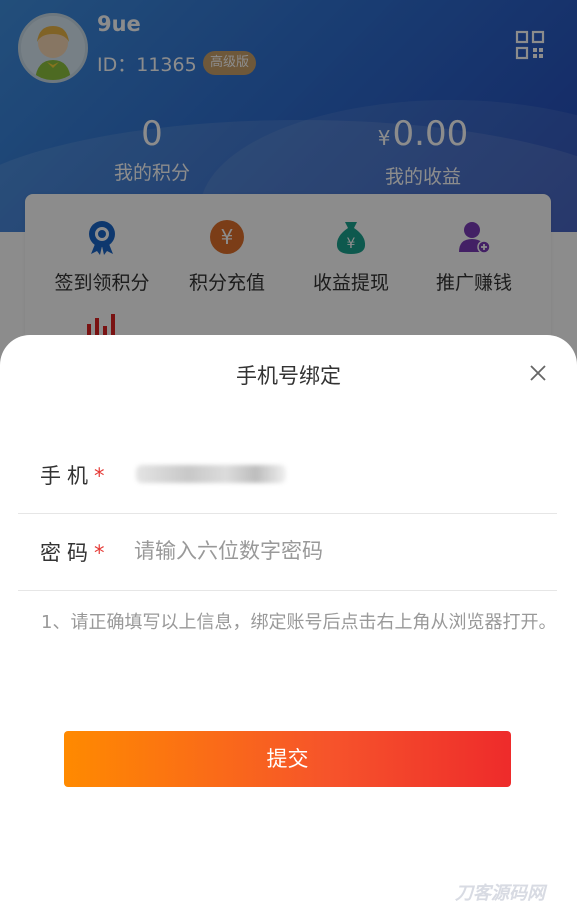  I want to click on notice-text: 1、请正确填写以上信息，绑定账号后点击右上角从浏览器打开。, so click(299, 622).